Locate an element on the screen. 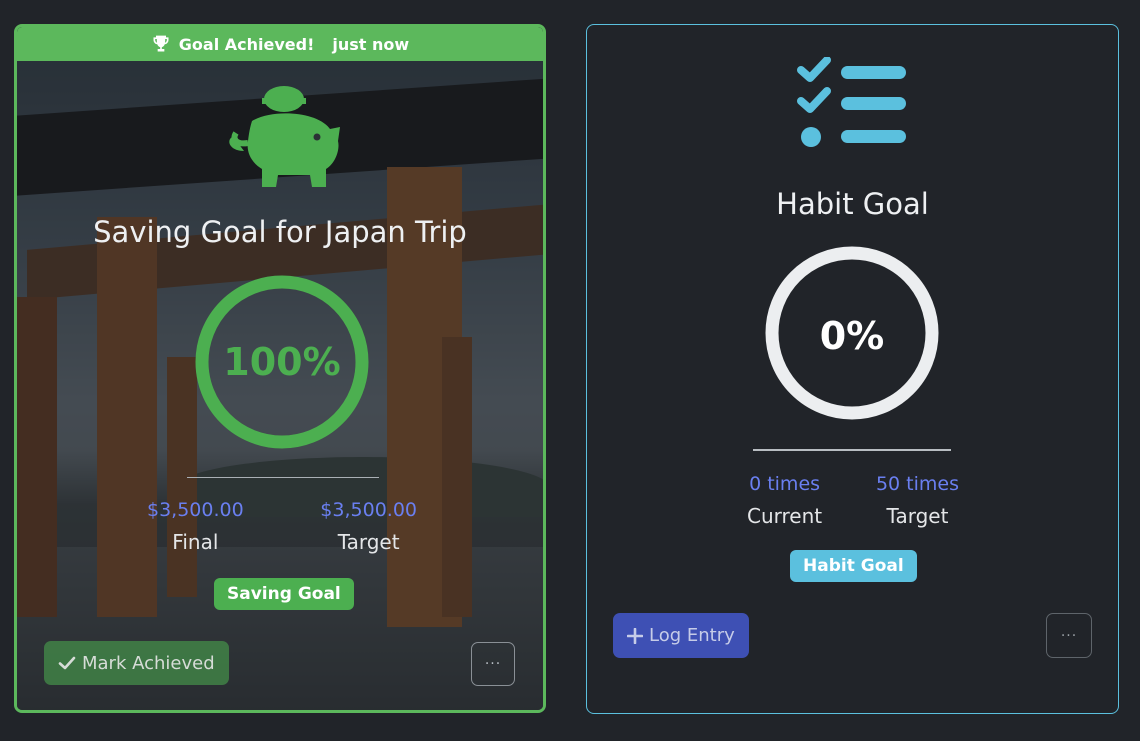  piggy-bank-icon is located at coordinates (284, 136).